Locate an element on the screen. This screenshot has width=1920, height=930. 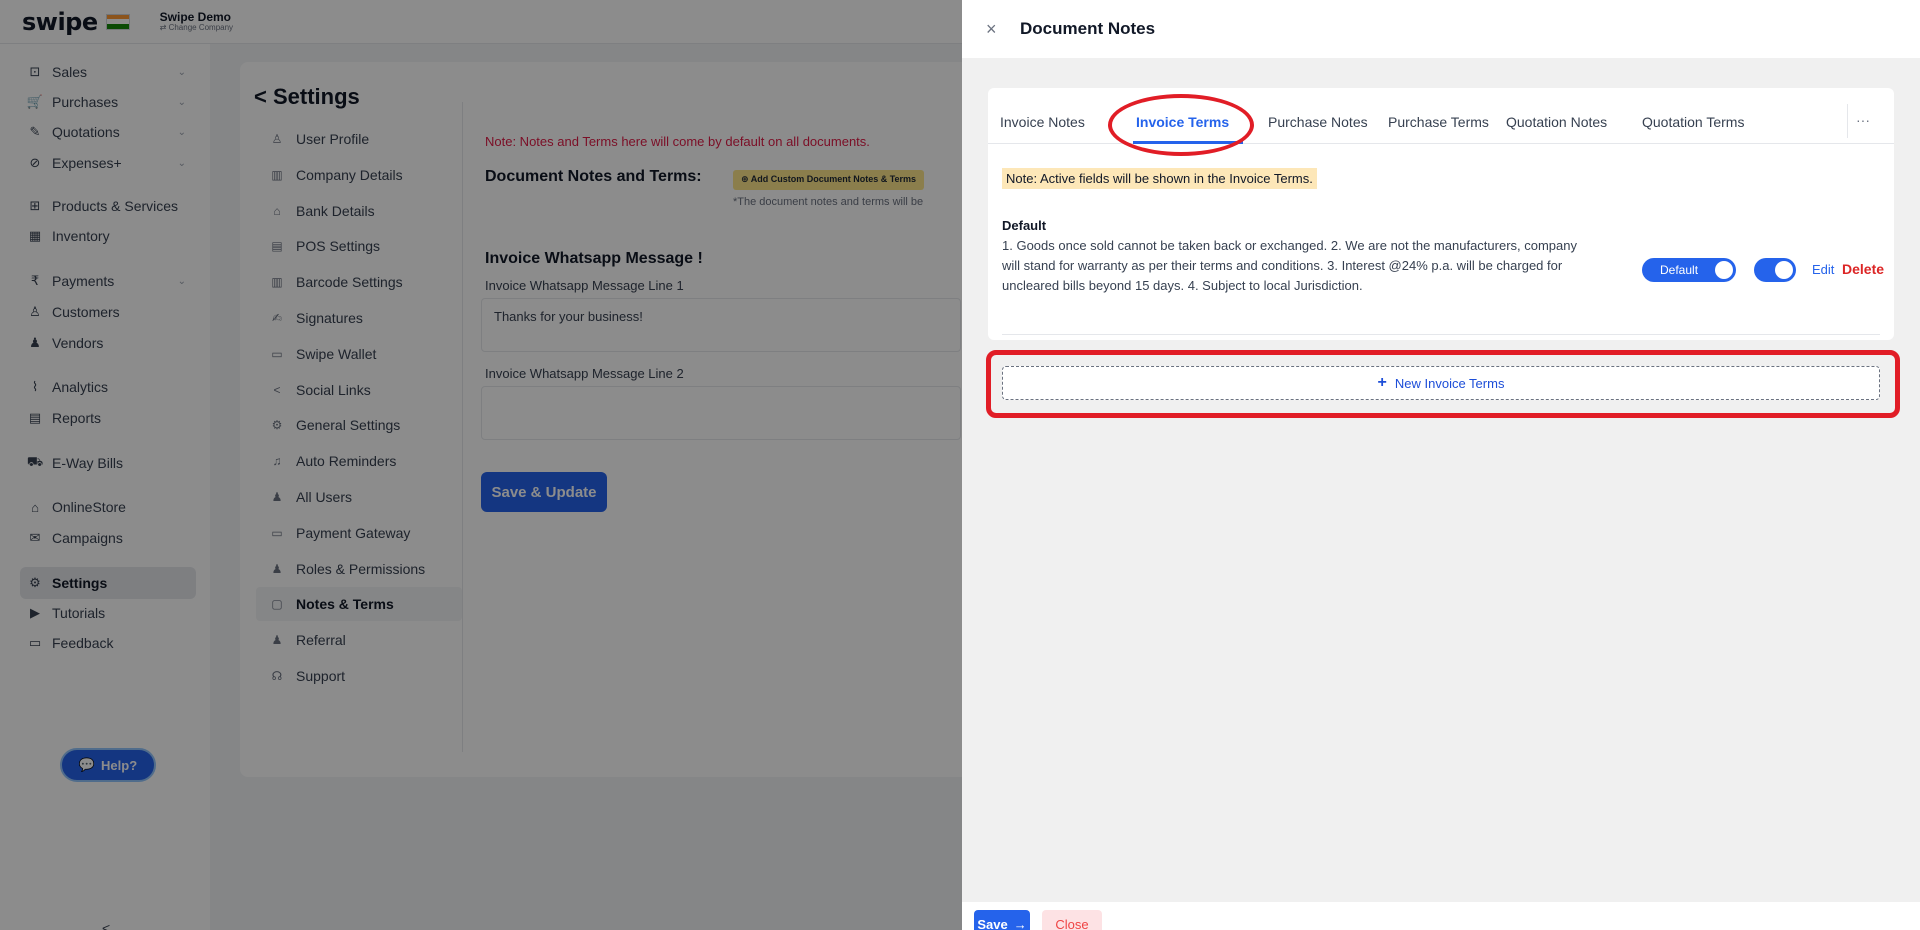
tab-quotation-notes: Quotation Notes is located at coordinates (1556, 122).